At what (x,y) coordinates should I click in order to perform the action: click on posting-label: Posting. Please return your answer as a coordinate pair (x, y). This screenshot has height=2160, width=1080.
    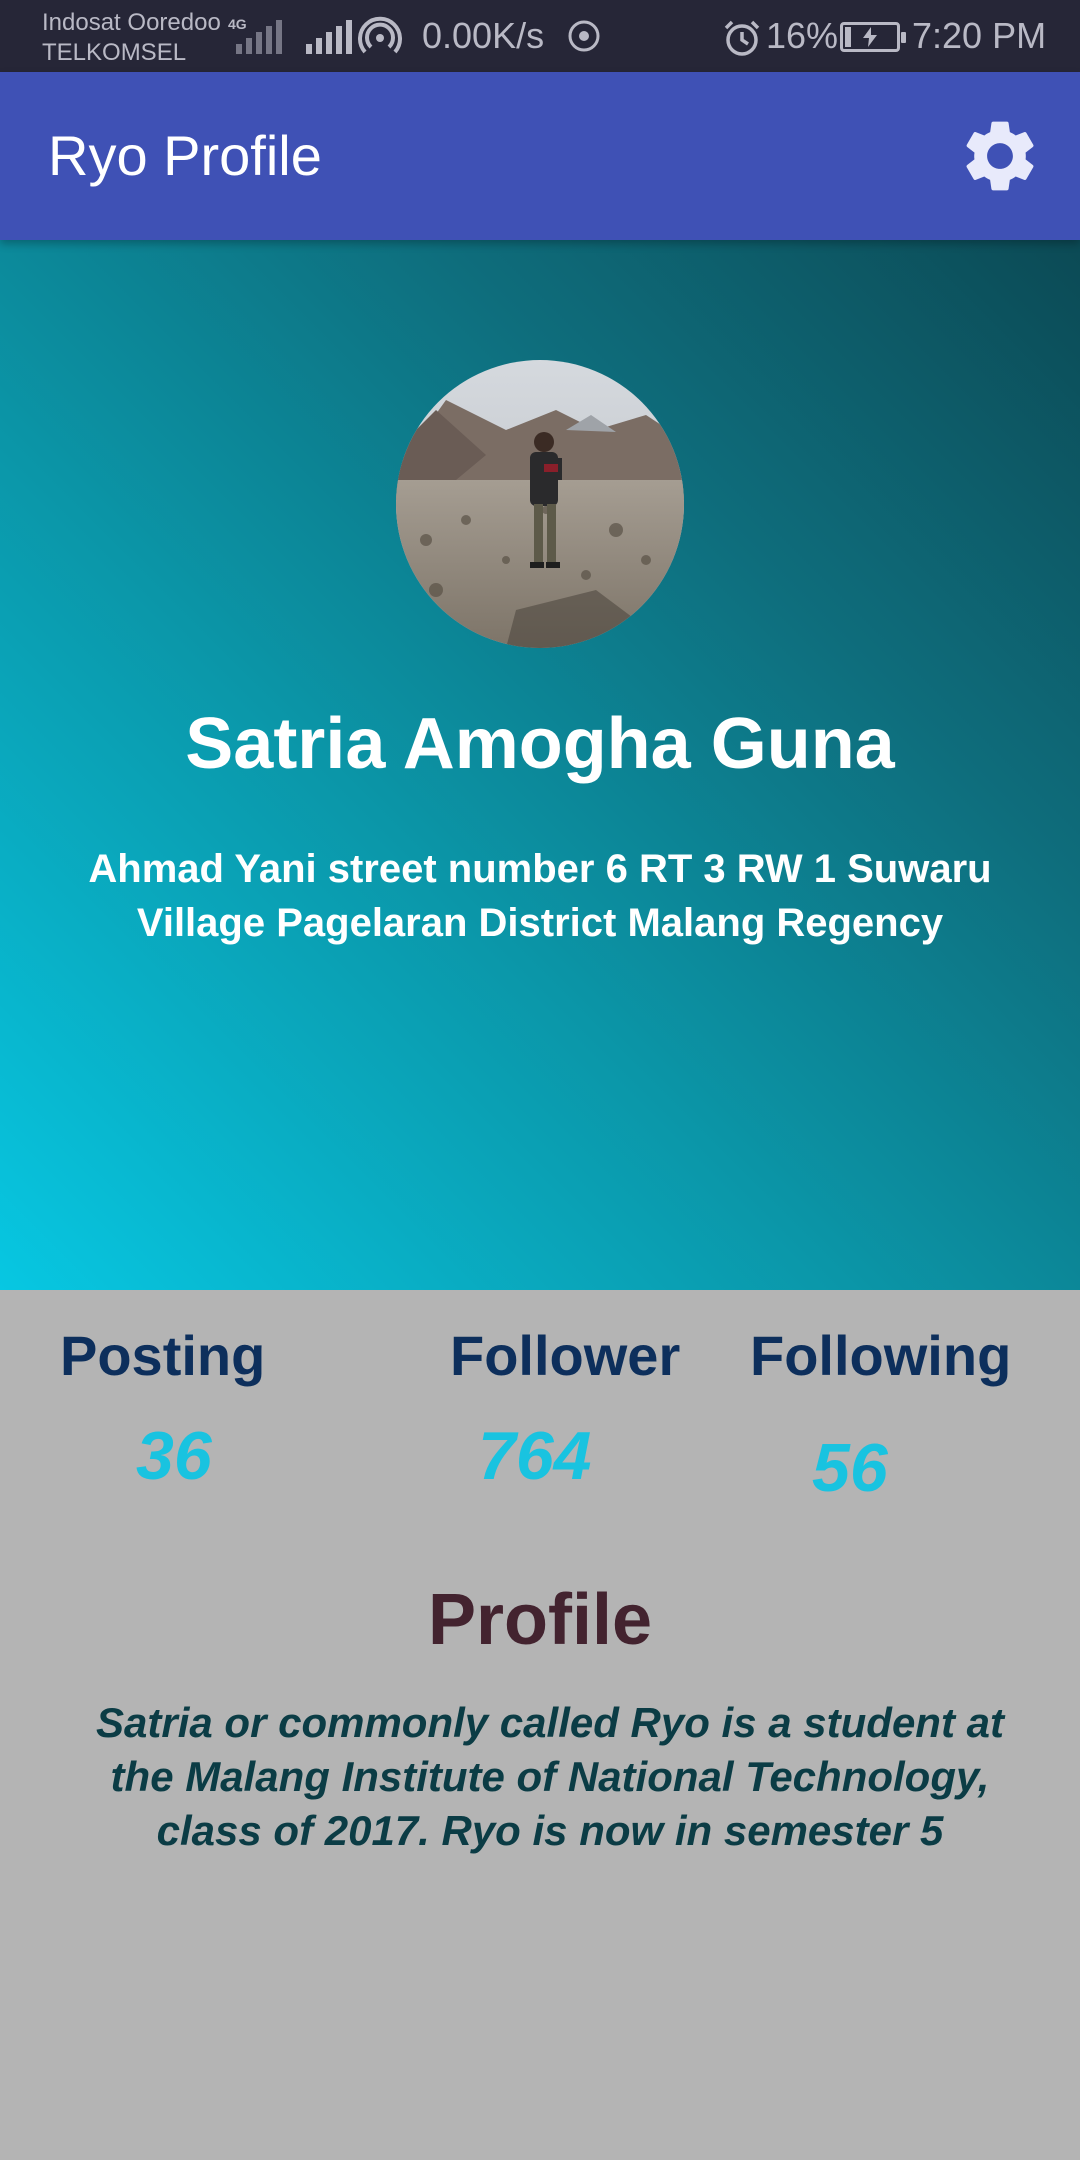
    Looking at the image, I should click on (163, 1355).